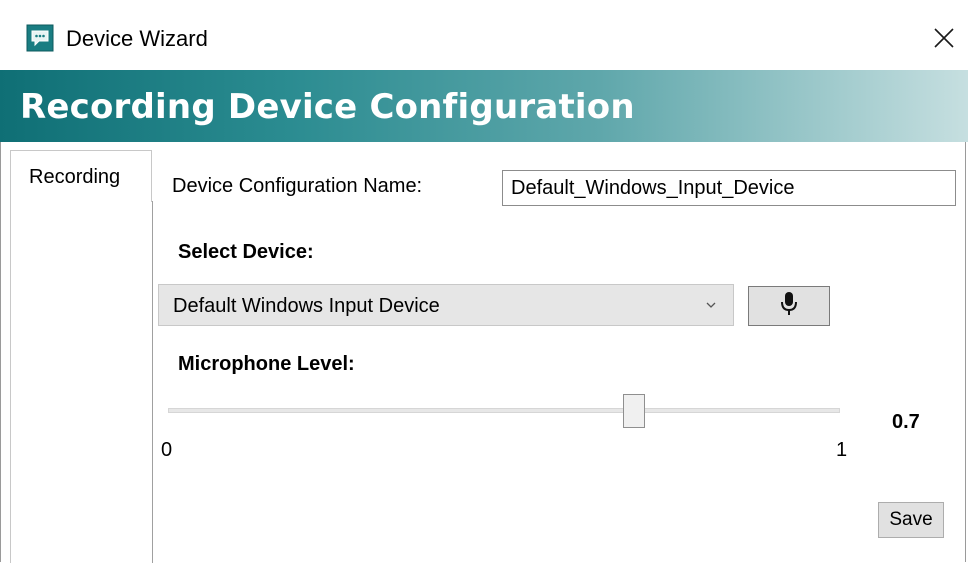 The height and width of the screenshot is (563, 968). I want to click on microphone-icon, so click(789, 306).